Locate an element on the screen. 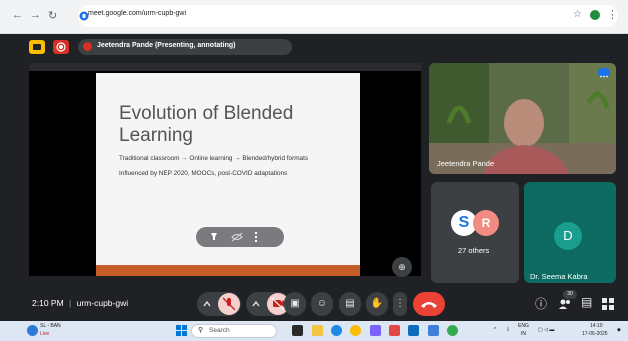 The image size is (628, 341). more-vert-icon: ⋮ is located at coordinates (400, 303).